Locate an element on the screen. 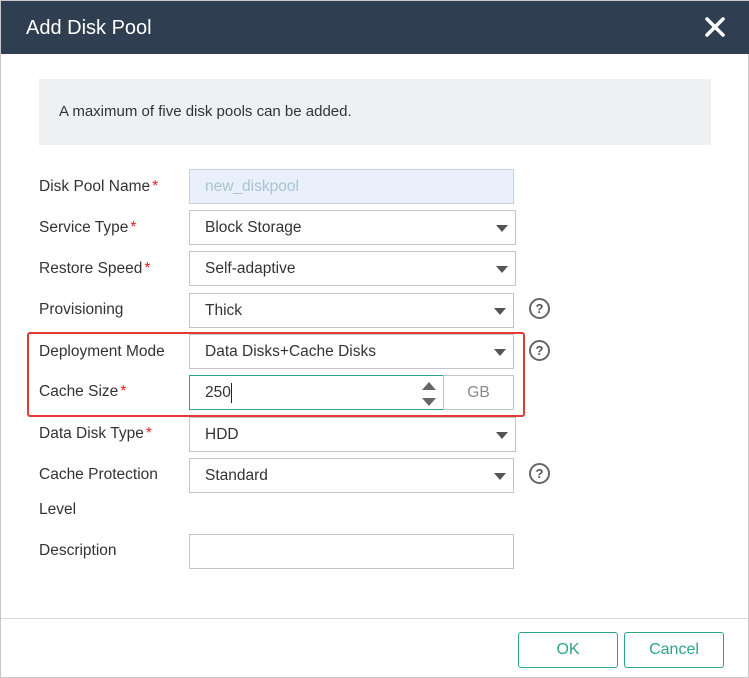 This screenshot has width=749, height=678. deployment-mode-help-icon: ? is located at coordinates (539, 350).